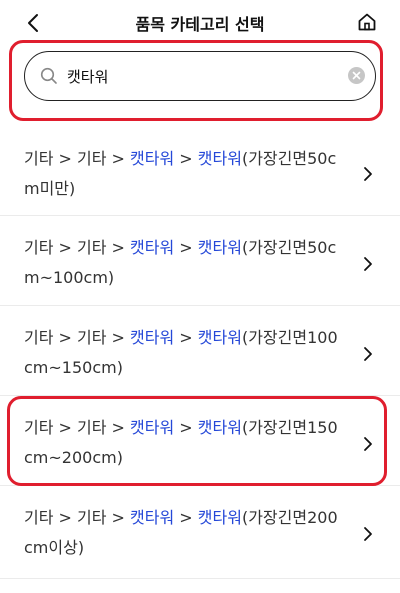 The width and height of the screenshot is (400, 593). I want to click on category-path: 기타 > 기타 > 캣타워 > 캣타워(가장긴면200cm이상), so click(181, 532).